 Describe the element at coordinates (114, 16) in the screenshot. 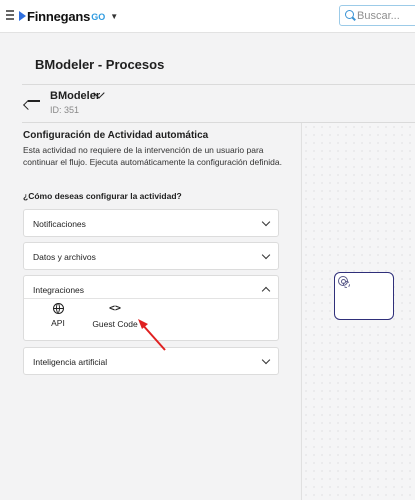

I see `chevron-down-icon: ▼` at that location.